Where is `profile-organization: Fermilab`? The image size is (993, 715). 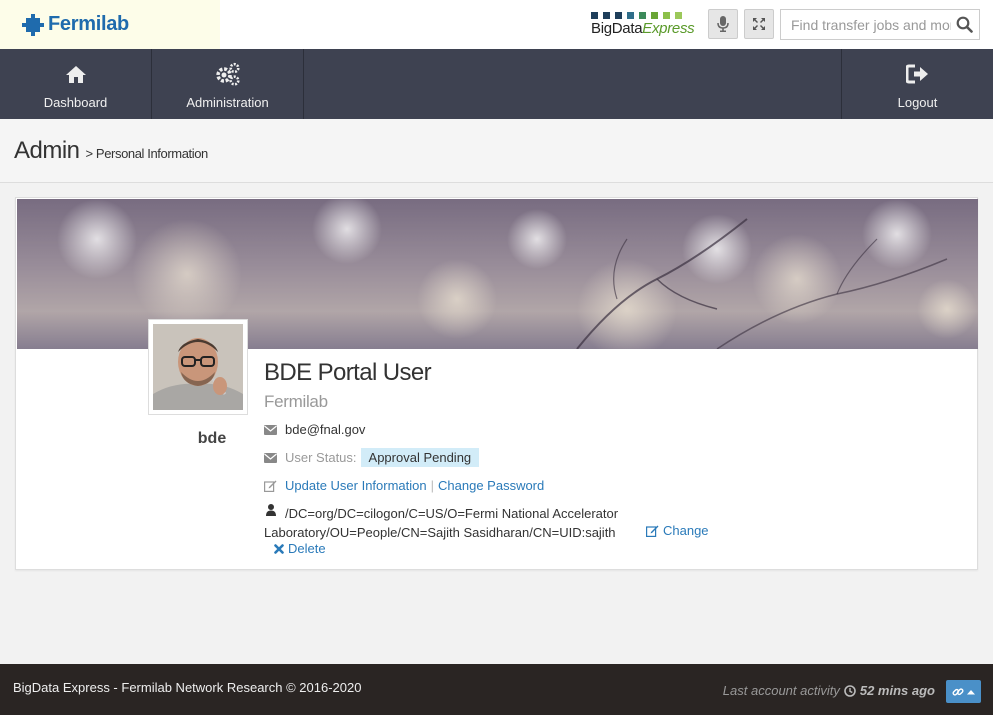
profile-organization: Fermilab is located at coordinates (296, 401).